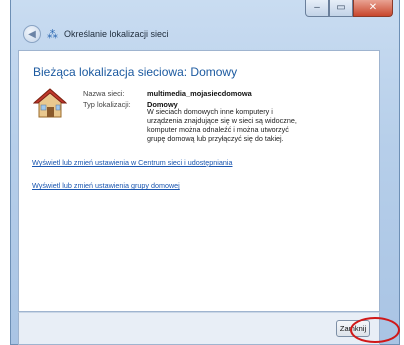 This screenshot has height=345, width=404. I want to click on window-controls: – ▭ ✕, so click(349, 9).